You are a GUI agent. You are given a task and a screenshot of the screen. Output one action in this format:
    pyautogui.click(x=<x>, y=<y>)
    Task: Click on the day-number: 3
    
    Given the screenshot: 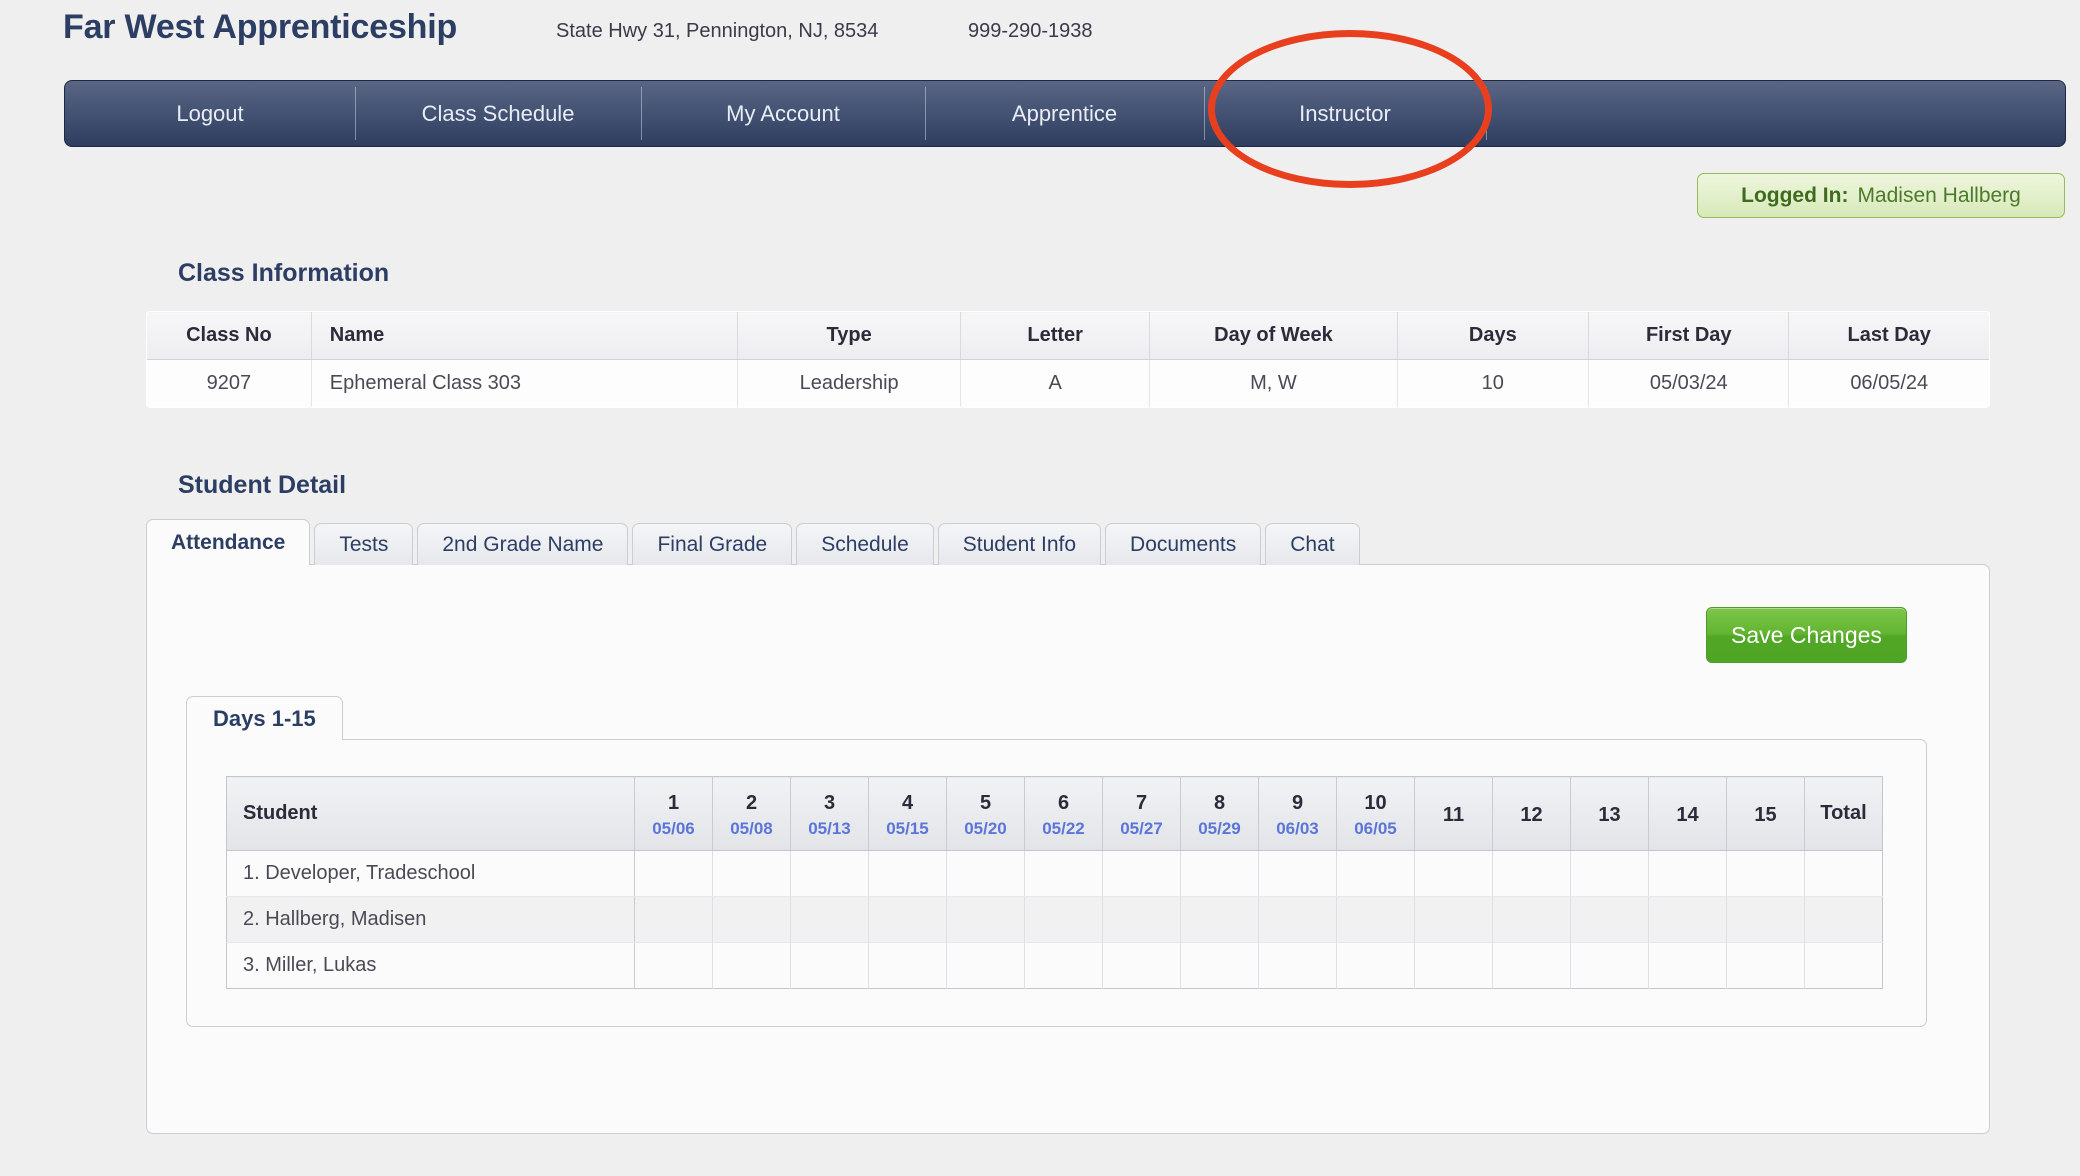 What is the action you would take?
    pyautogui.click(x=829, y=803)
    